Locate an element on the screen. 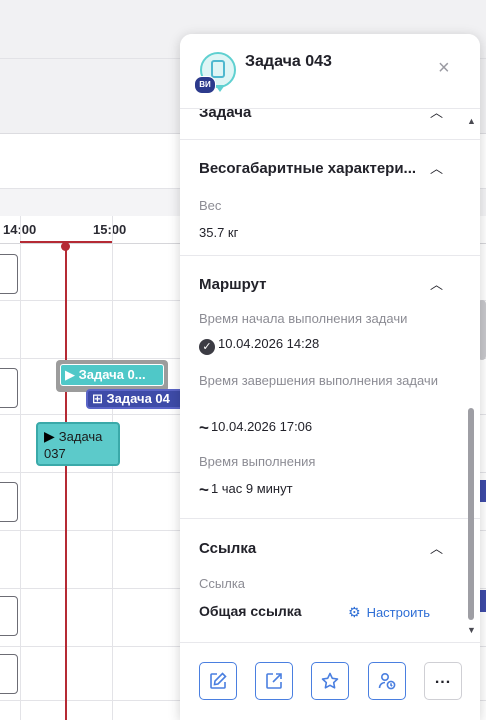 The height and width of the screenshot is (720, 486). start-time-text: 10.04.2026 14:28 is located at coordinates (269, 343).